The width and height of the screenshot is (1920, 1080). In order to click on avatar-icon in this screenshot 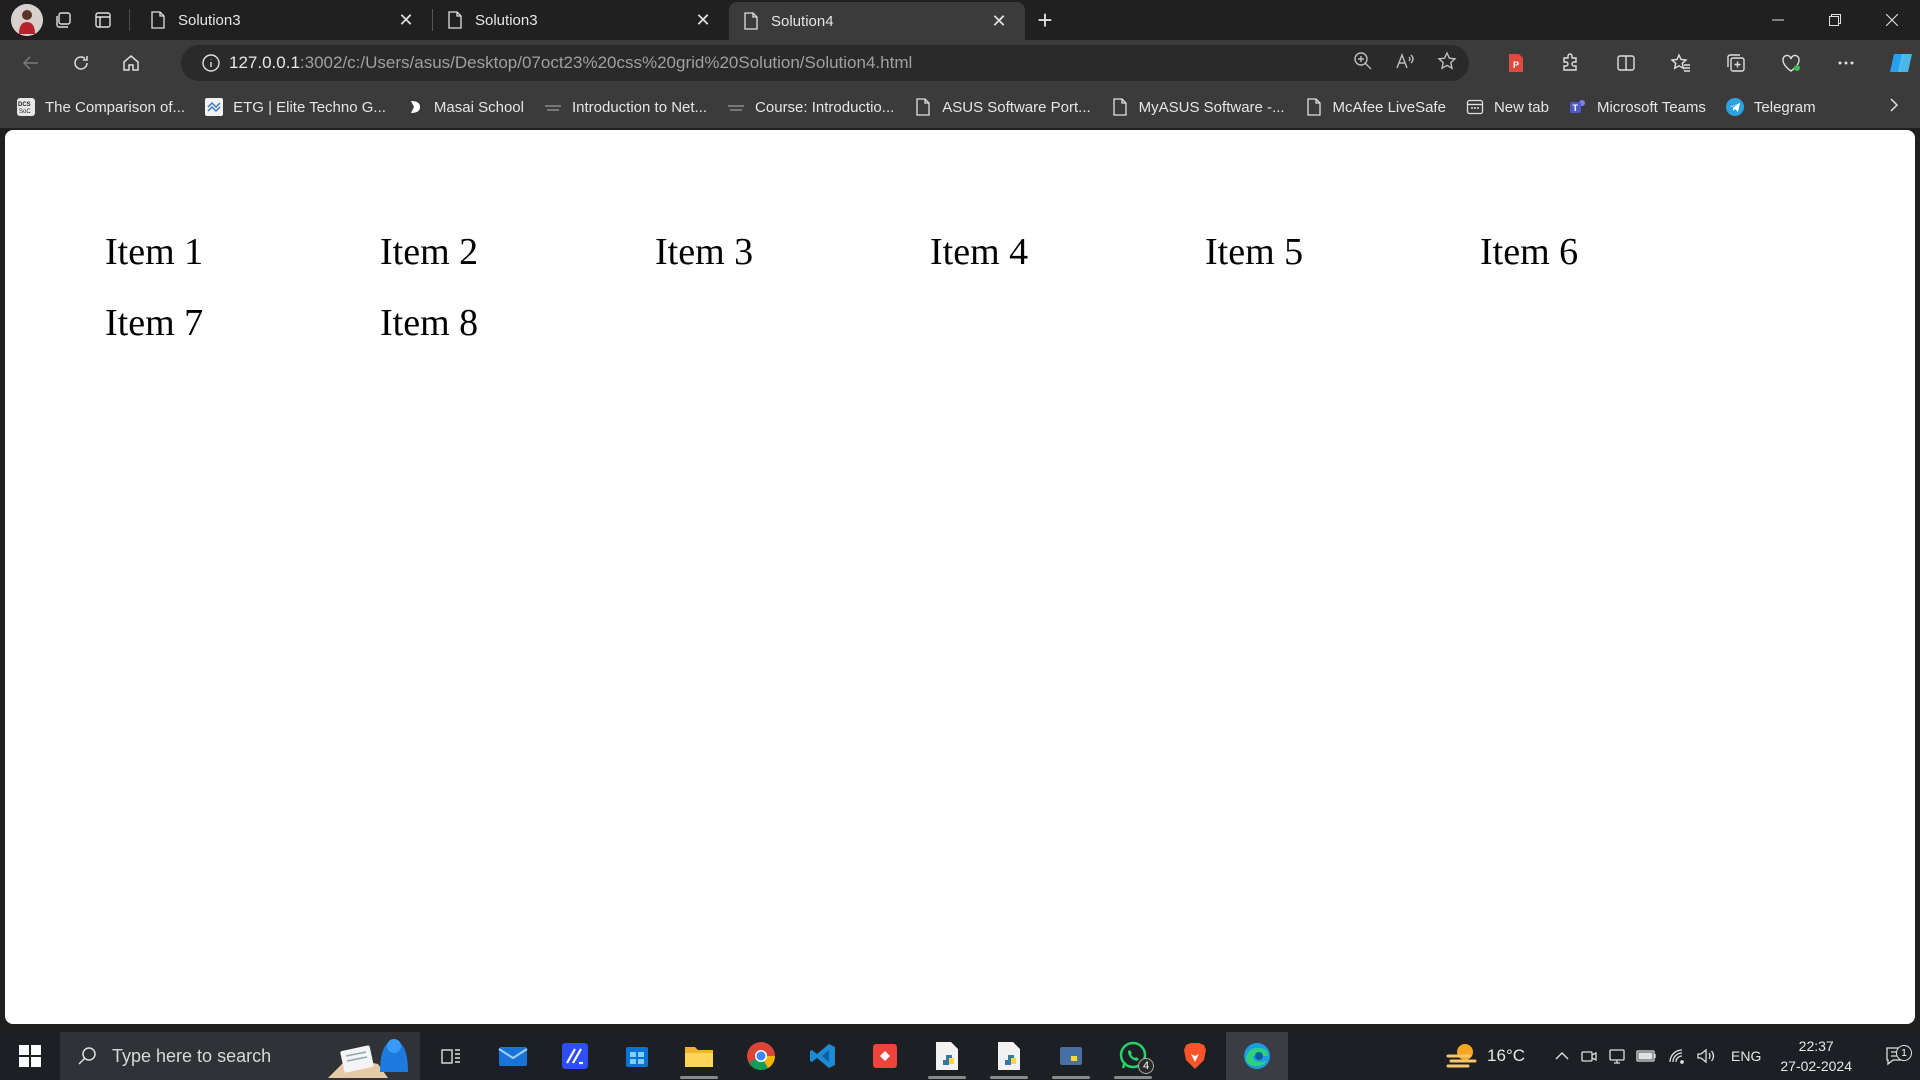, I will do `click(27, 20)`.